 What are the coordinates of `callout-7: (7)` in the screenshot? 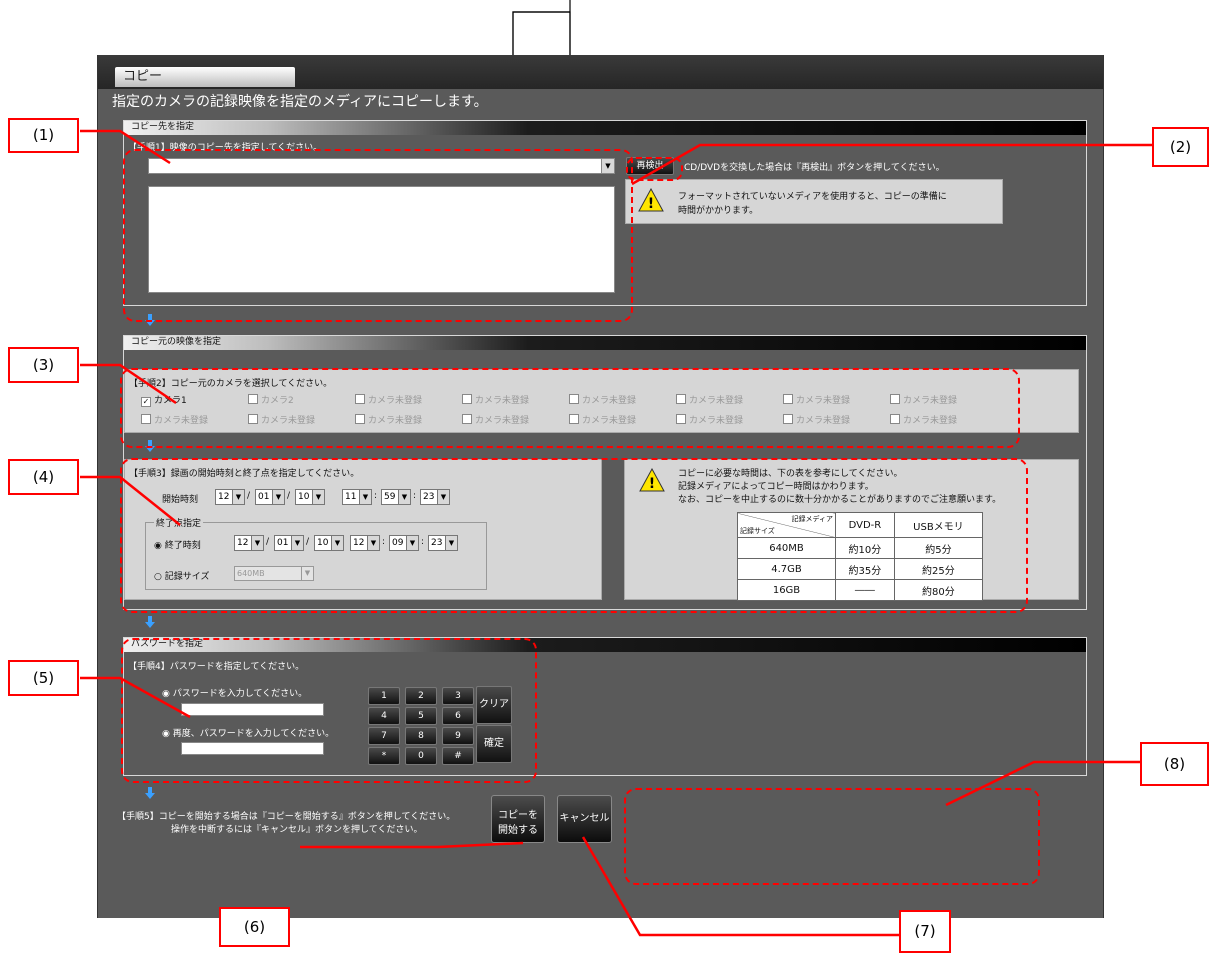 It's located at (925, 931).